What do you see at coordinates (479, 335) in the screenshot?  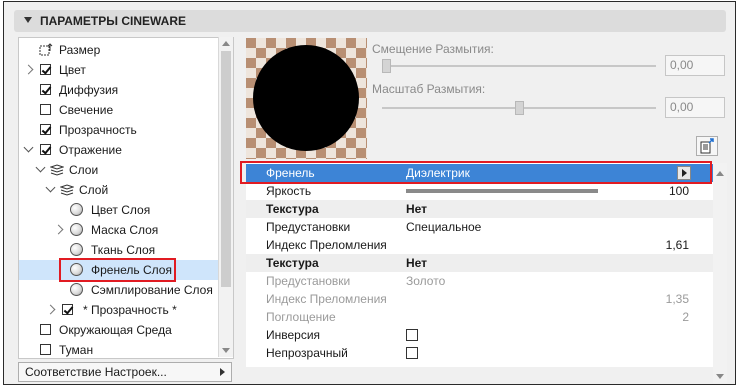 I see `prop-row-invert: Инверсия` at bounding box center [479, 335].